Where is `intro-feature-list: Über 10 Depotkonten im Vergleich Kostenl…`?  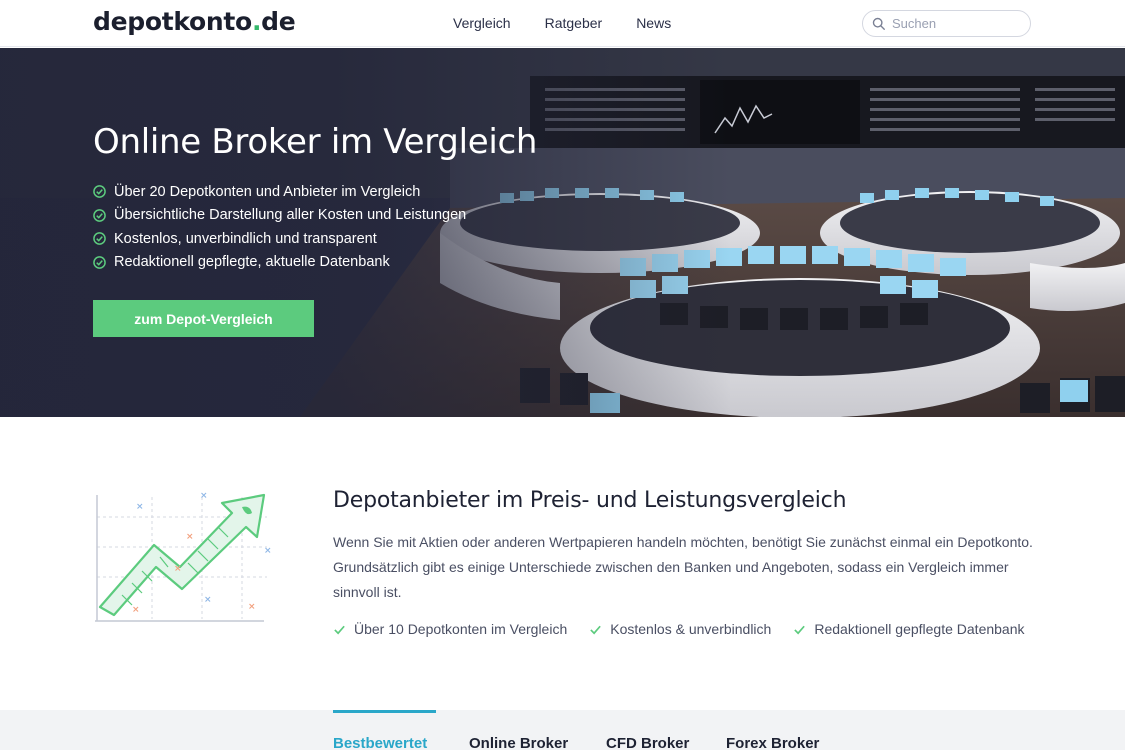 intro-feature-list: Über 10 Depotkonten im Vergleich Kostenl… is located at coordinates (690, 629).